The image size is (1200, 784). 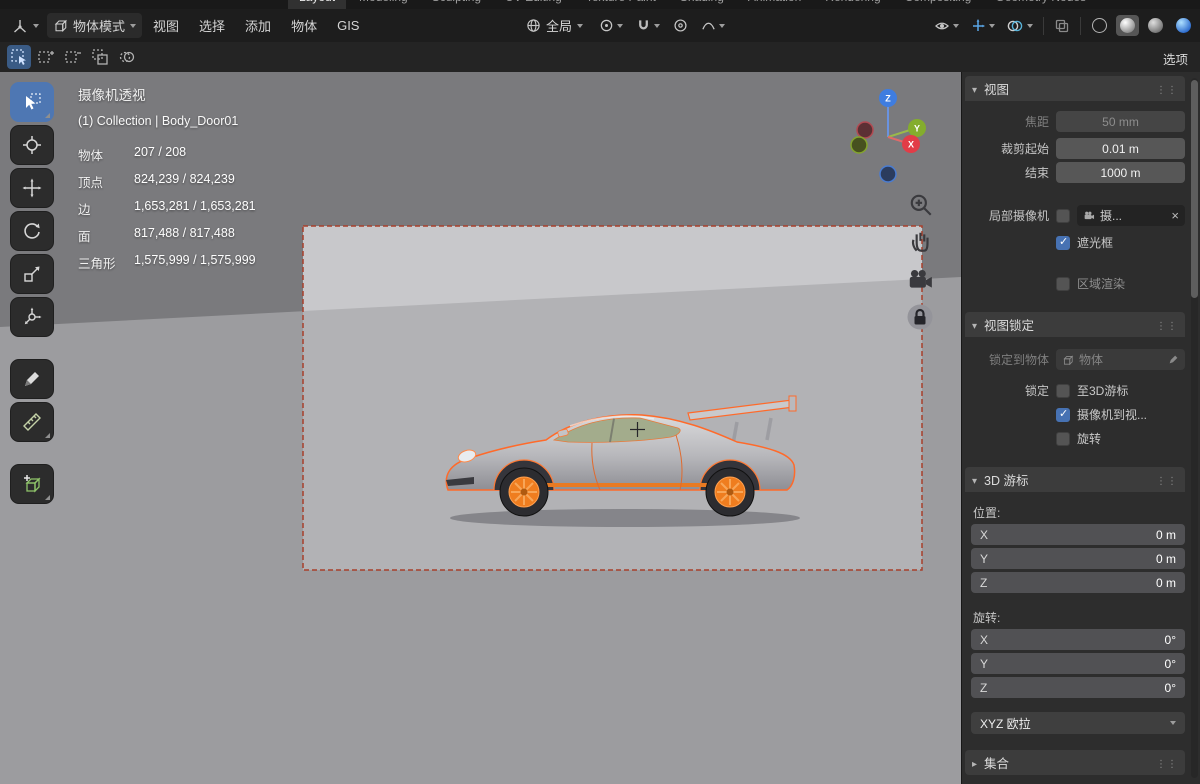 What do you see at coordinates (630, 459) in the screenshot?
I see `car-model` at bounding box center [630, 459].